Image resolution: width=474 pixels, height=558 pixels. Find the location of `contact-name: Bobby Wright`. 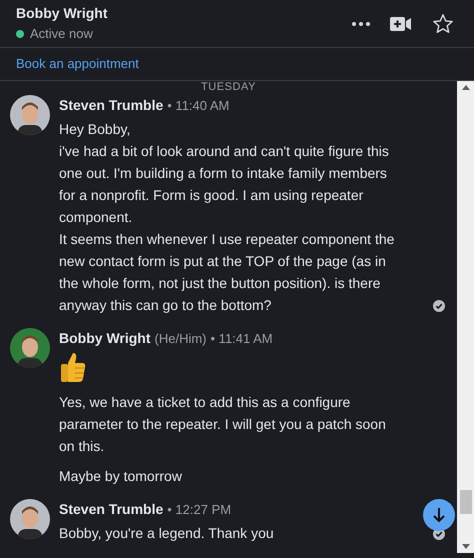

contact-name: Bobby Wright is located at coordinates (62, 14).